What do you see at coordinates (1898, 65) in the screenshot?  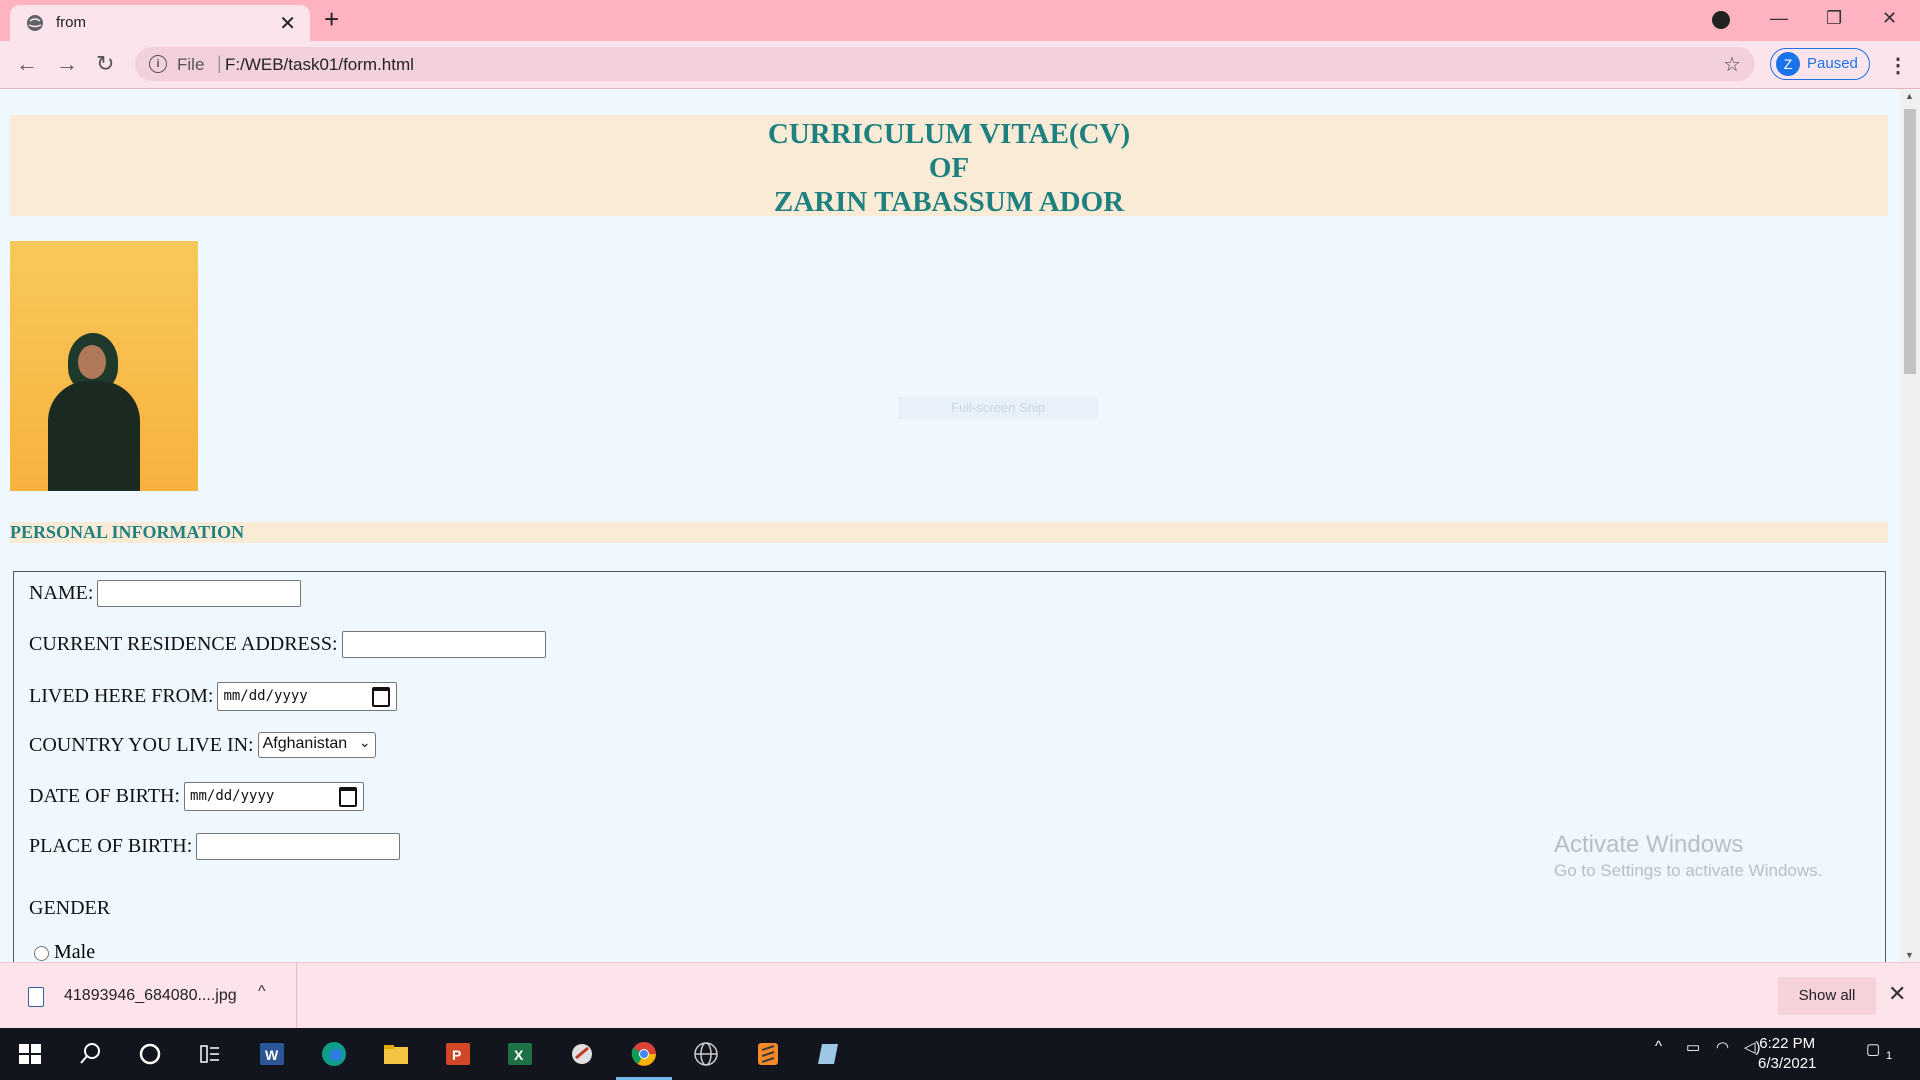 I see `menu-icon: ⋮` at bounding box center [1898, 65].